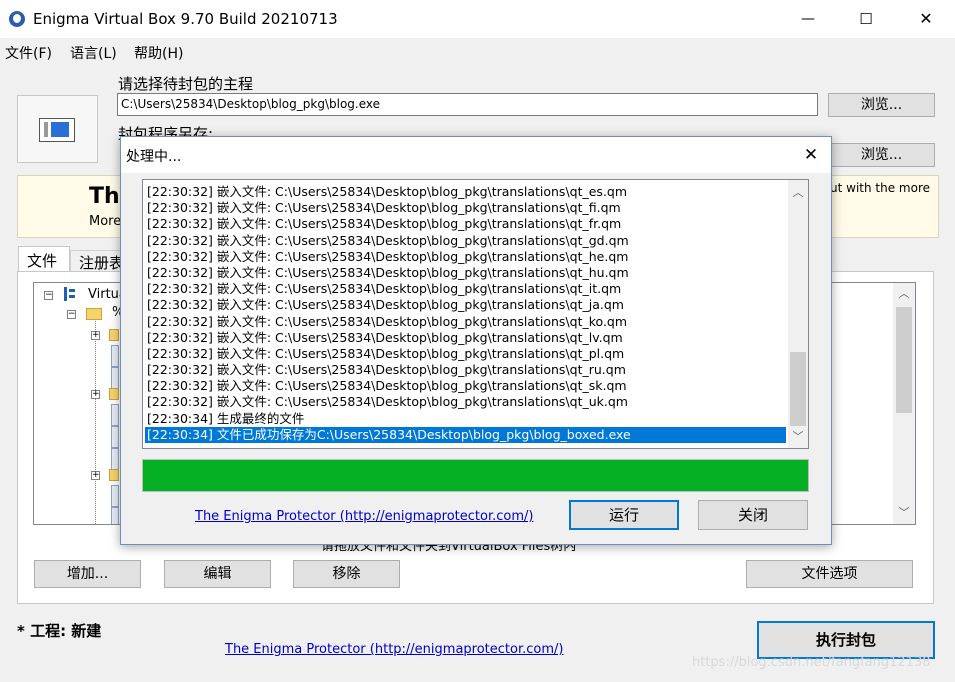 This screenshot has width=955, height=682. Describe the element at coordinates (467, 104) in the screenshot. I see `input-path-field: C:\Users\25834\Desktop\blog_pkg\blog.exe` at that location.